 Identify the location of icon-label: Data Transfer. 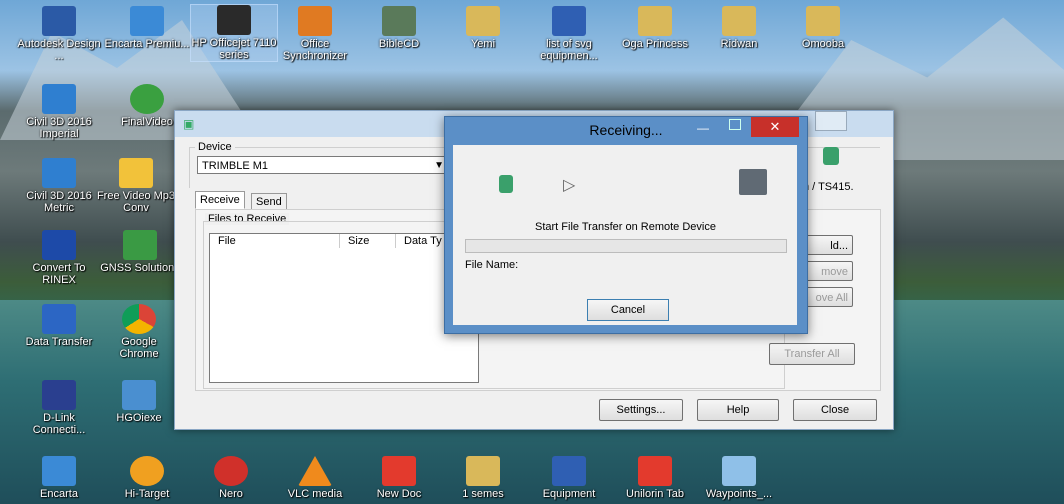
(59, 342).